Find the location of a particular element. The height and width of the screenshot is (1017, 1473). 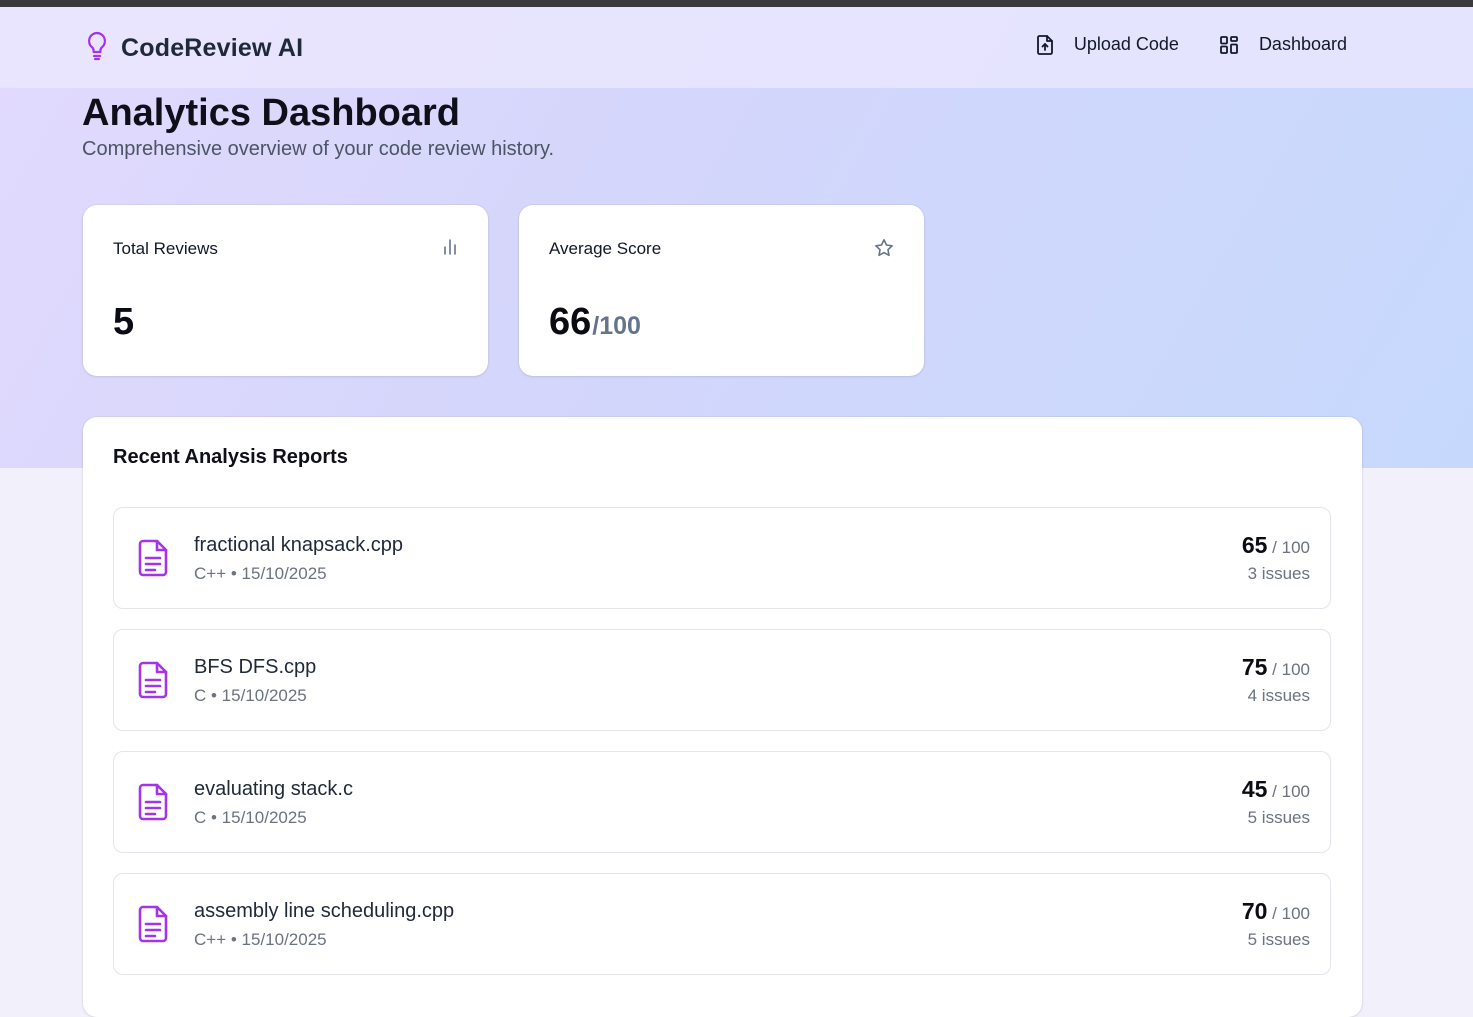

nav-upload-label: Upload Code is located at coordinates (1126, 44).